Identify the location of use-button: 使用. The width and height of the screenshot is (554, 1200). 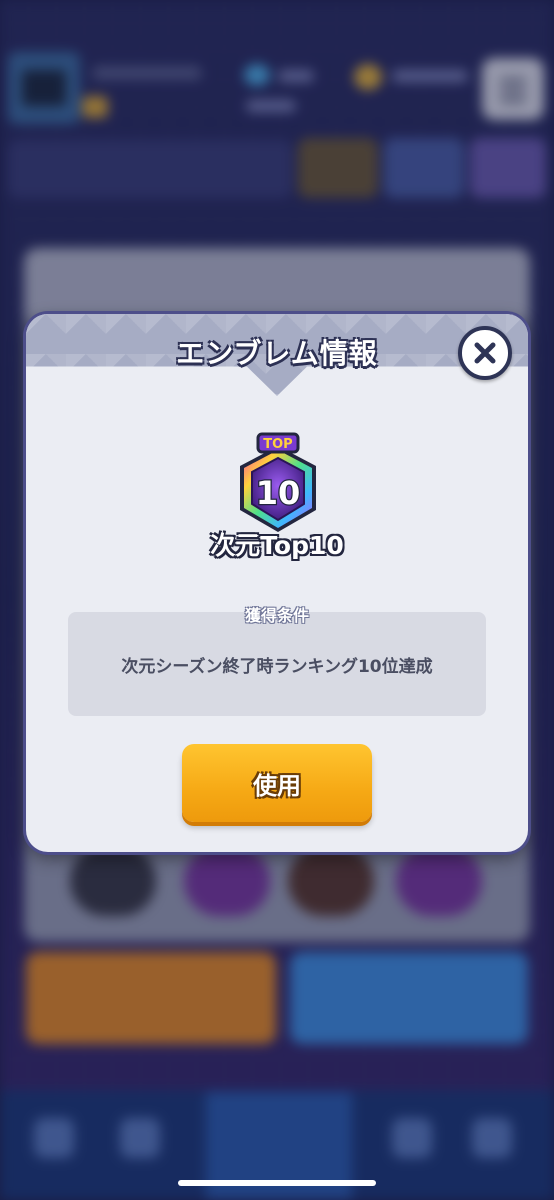
(277, 783).